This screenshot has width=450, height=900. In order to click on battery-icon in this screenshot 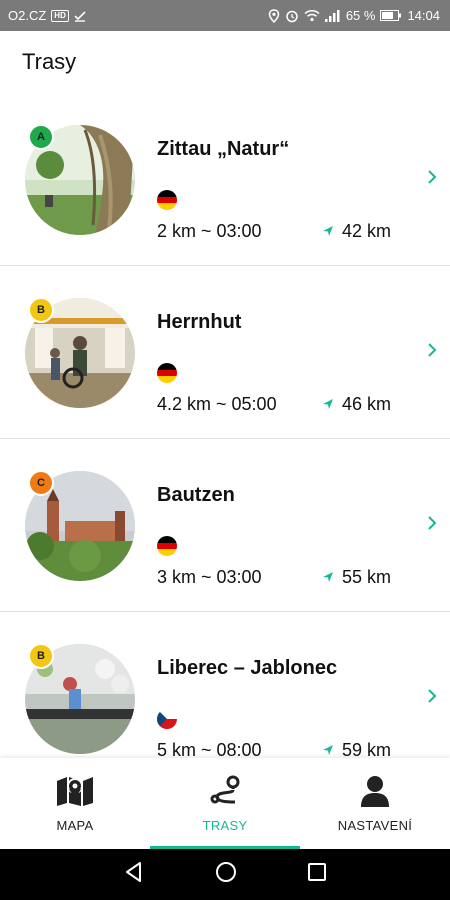, I will do `click(391, 15)`.